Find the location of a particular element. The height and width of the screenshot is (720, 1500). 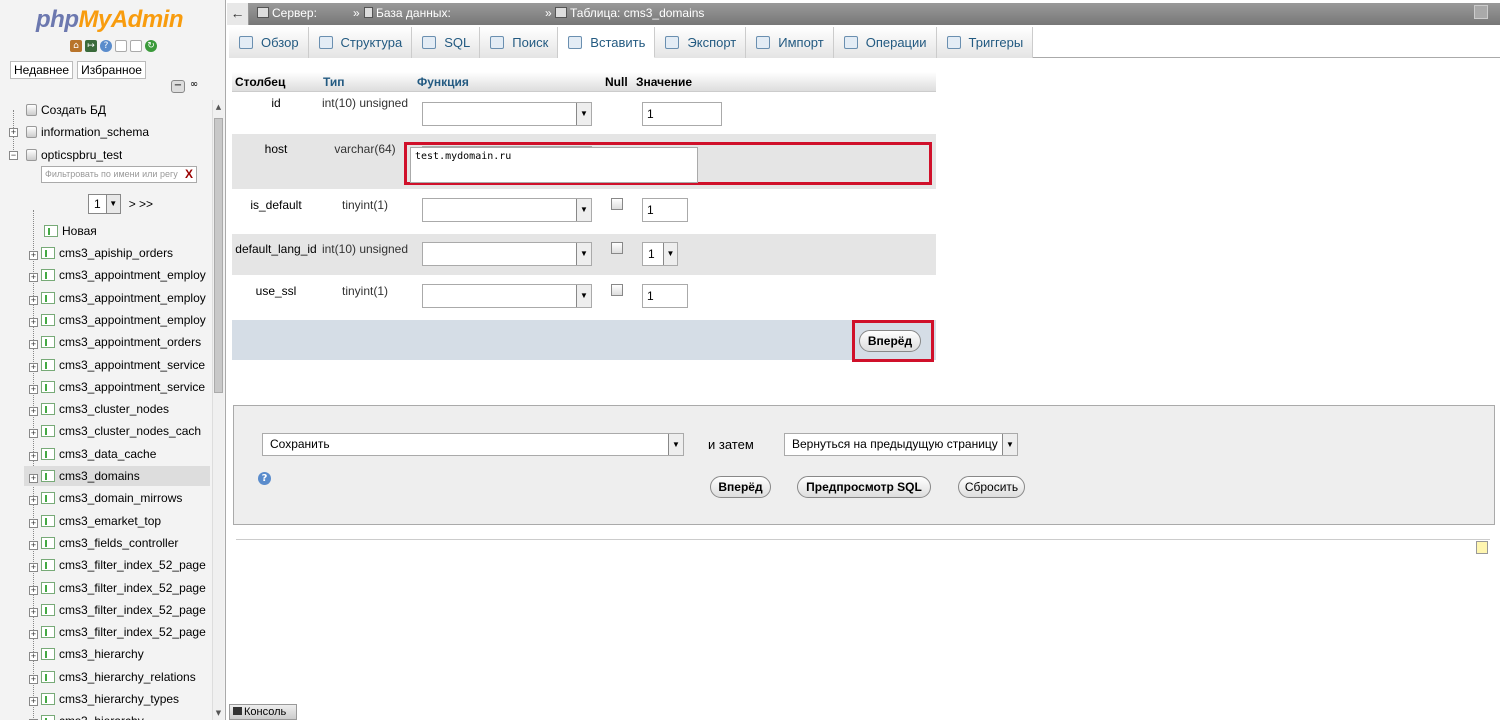

scroll-down-icon: ▼ is located at coordinates (218, 713).